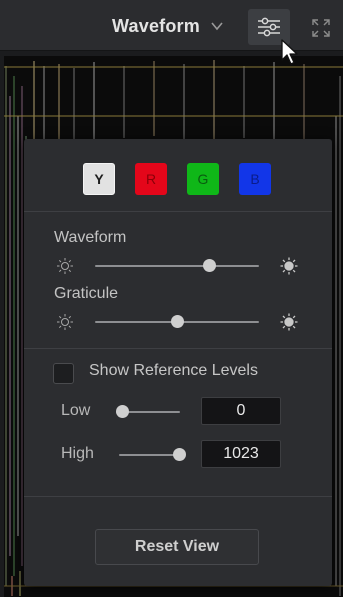  Describe the element at coordinates (151, 179) in the screenshot. I see `channel-r-button: R` at that location.